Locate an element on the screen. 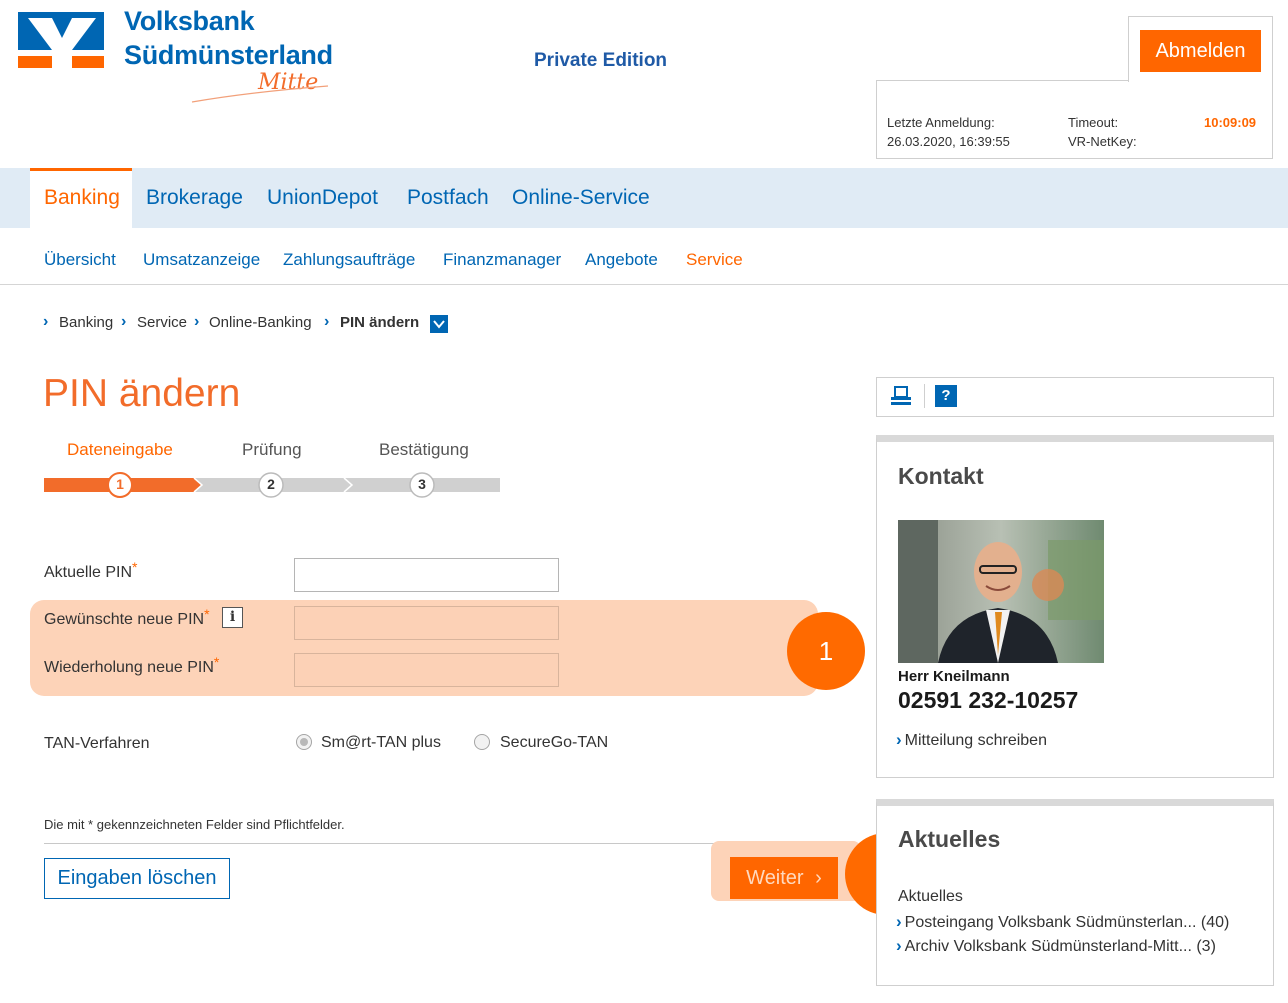 The height and width of the screenshot is (1003, 1288). breadcrumb-current: PIN ändern is located at coordinates (380, 322).